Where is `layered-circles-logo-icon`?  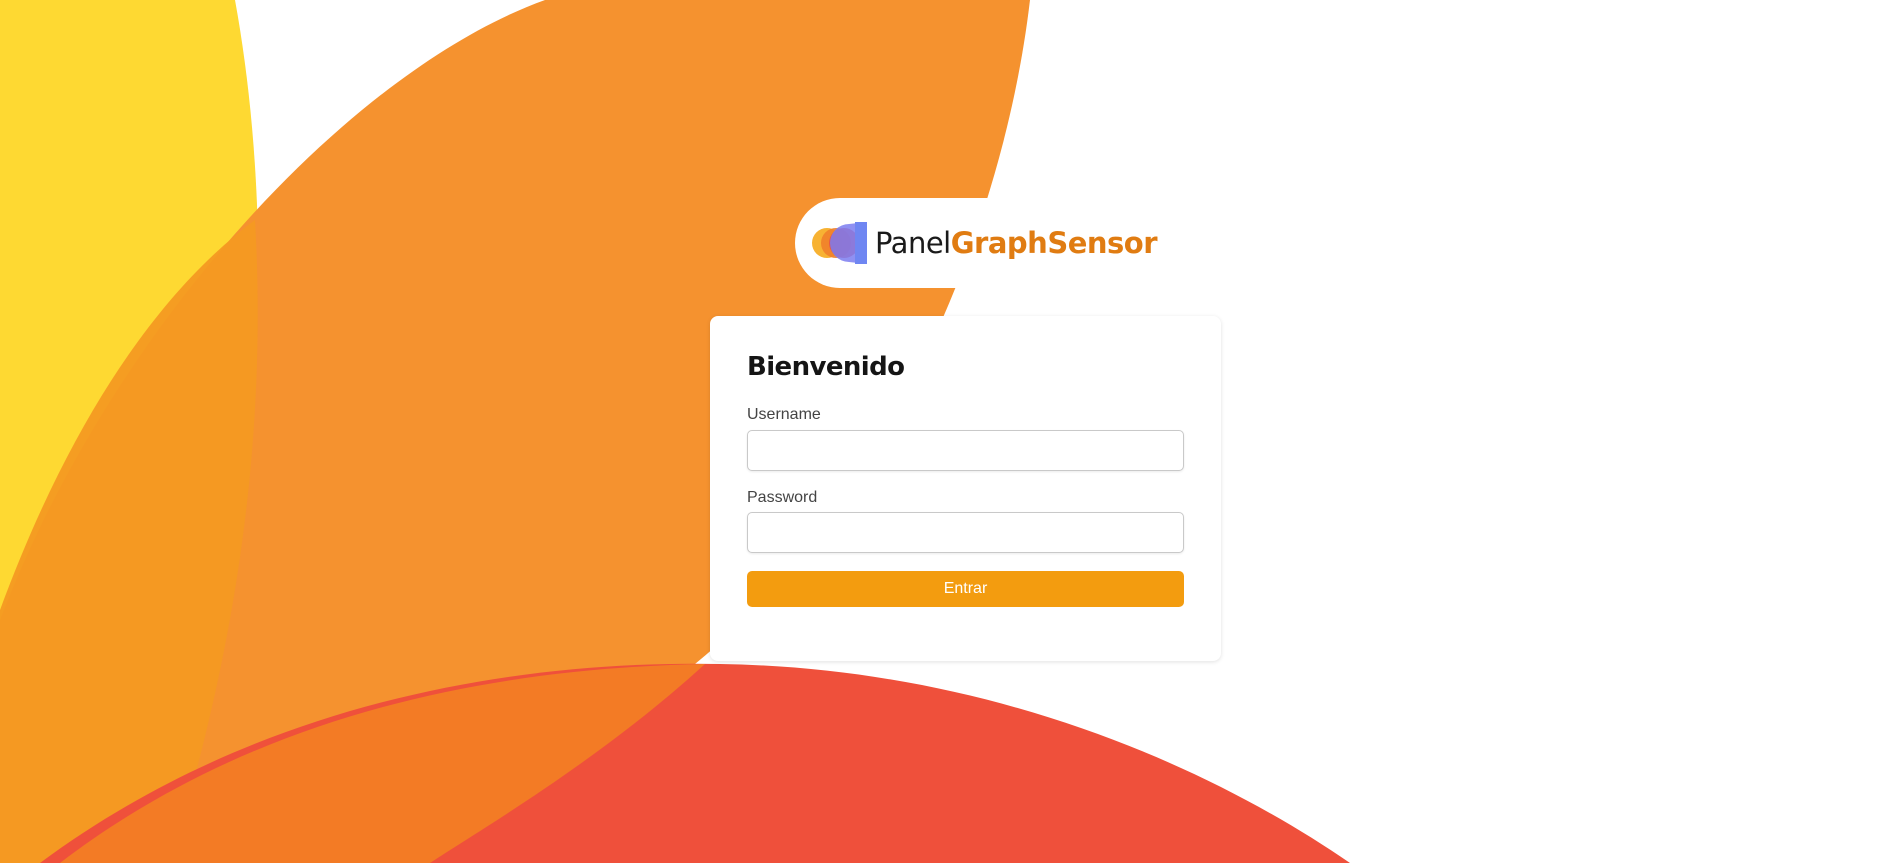 layered-circles-logo-icon is located at coordinates (839, 243).